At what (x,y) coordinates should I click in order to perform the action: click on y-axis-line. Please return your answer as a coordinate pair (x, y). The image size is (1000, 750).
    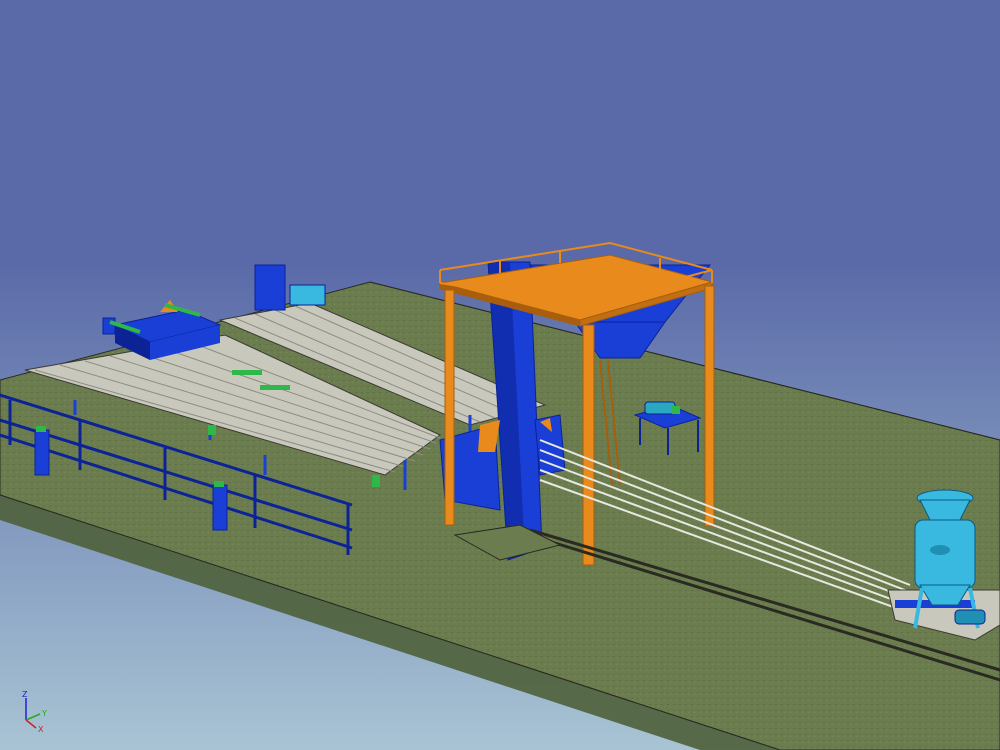
    Looking at the image, I should click on (33, 717).